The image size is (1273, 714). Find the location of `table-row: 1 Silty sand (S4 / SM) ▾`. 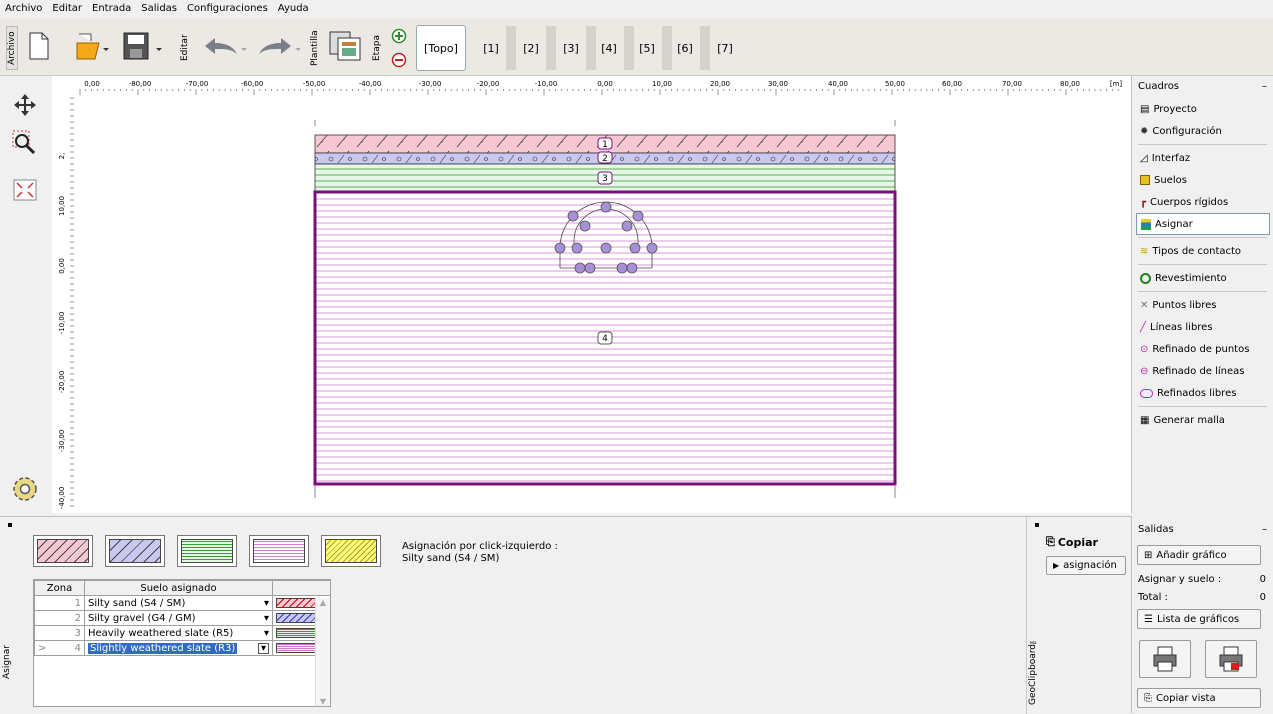

table-row: 1 Silty sand (S4 / SM) ▾ is located at coordinates (182, 603).